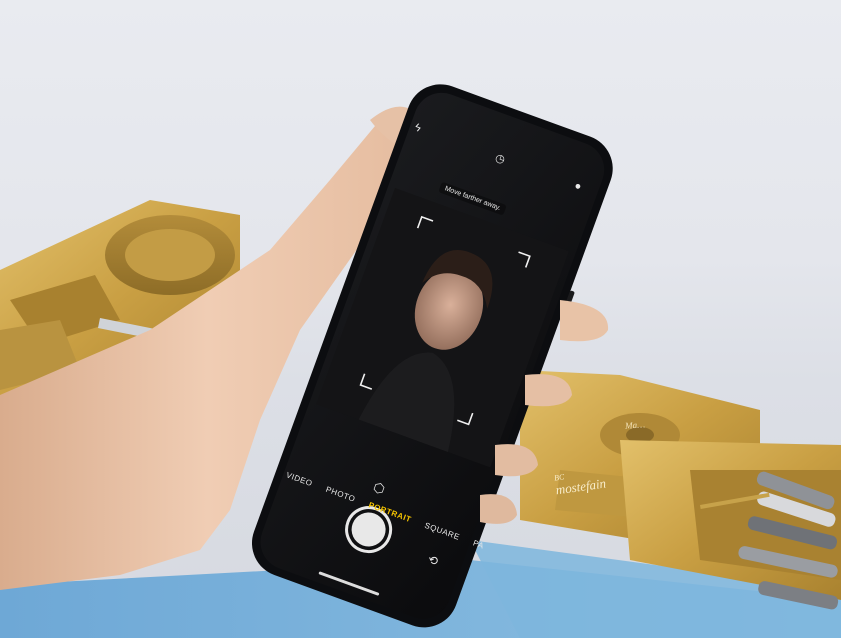 The image size is (841, 638). Describe the element at coordinates (341, 494) in the screenshot. I see `mode-photo: PHOTO` at that location.